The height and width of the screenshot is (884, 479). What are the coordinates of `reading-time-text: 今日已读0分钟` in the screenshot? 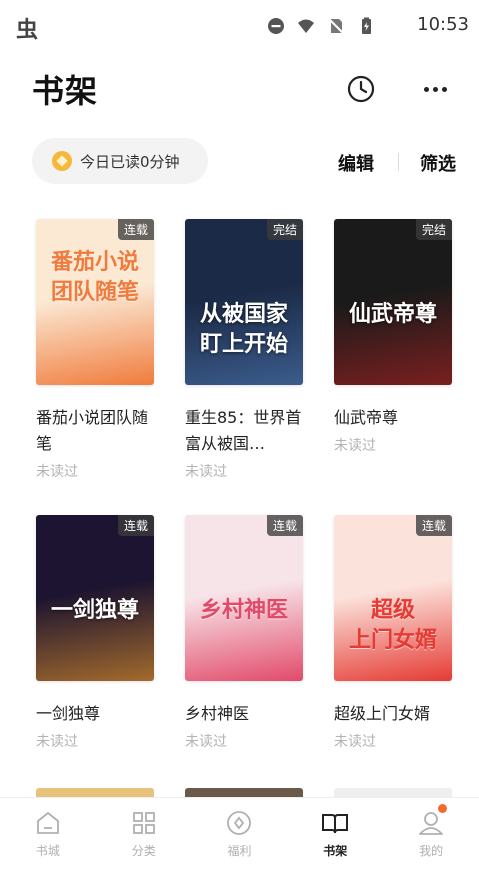 It's located at (130, 161).